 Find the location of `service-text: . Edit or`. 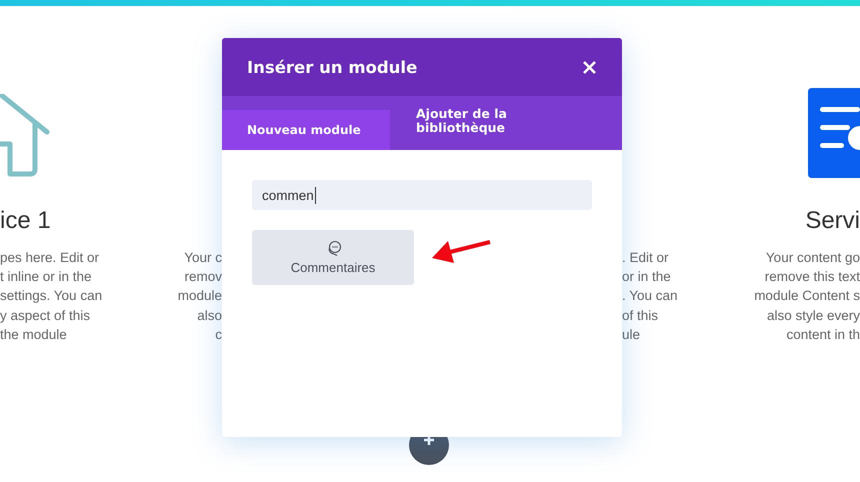

service-text: . Edit or is located at coordinates (646, 258).